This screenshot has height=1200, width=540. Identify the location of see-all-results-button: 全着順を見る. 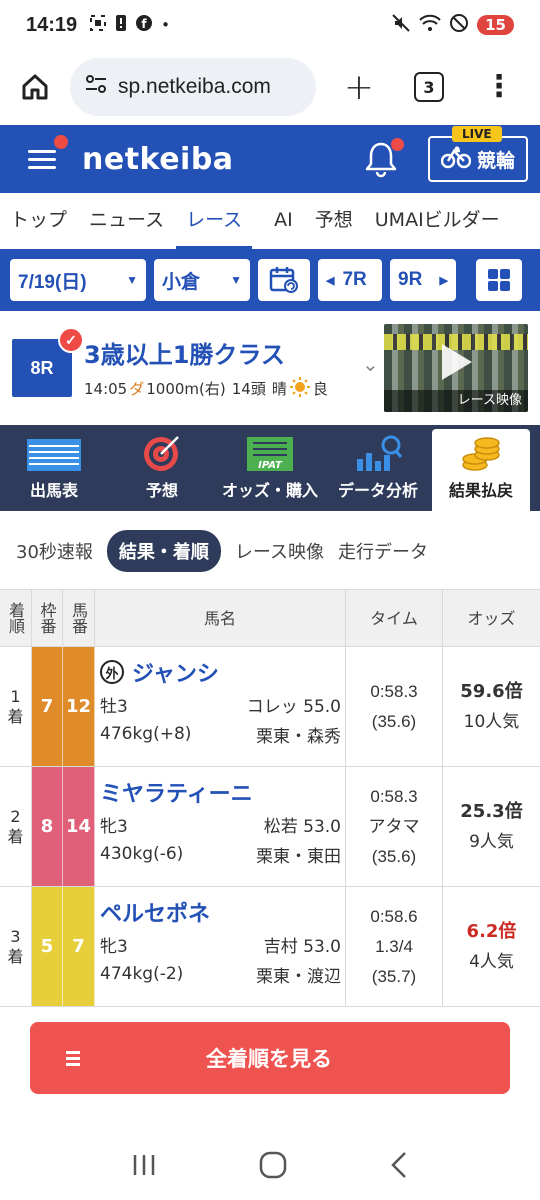
(270, 1058).